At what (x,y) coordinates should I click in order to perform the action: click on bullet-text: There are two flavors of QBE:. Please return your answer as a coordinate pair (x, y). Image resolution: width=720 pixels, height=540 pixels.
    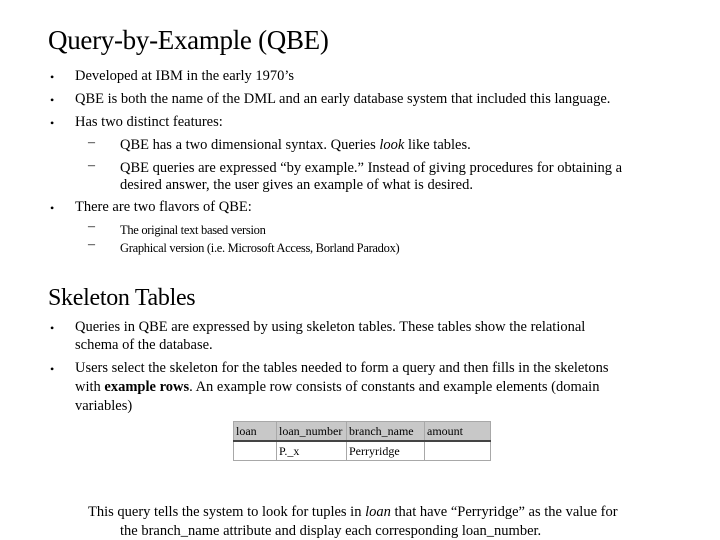
    Looking at the image, I should click on (163, 207).